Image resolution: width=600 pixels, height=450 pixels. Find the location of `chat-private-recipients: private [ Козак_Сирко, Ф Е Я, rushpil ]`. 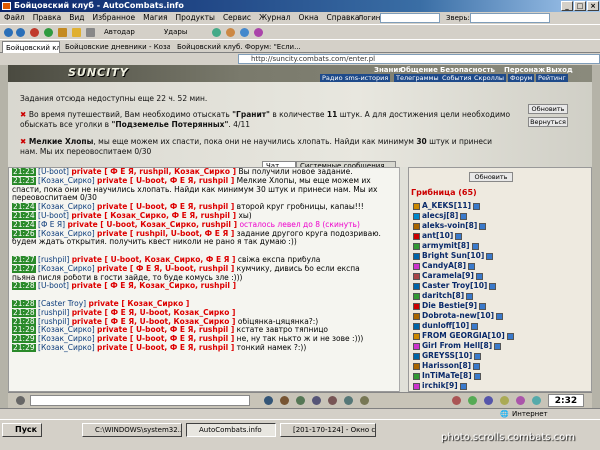

chat-private-recipients: private [ Козак_Сирко, Ф Е Я, rushpil ] is located at coordinates (153, 216).